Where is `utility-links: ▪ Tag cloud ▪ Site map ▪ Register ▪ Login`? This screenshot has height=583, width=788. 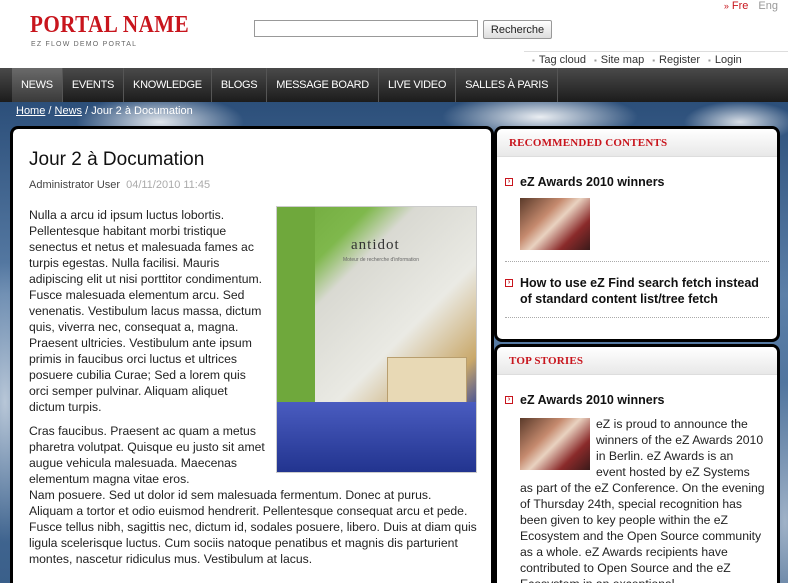 utility-links: ▪ Tag cloud ▪ Site map ▪ Register ▪ Login is located at coordinates (656, 59).